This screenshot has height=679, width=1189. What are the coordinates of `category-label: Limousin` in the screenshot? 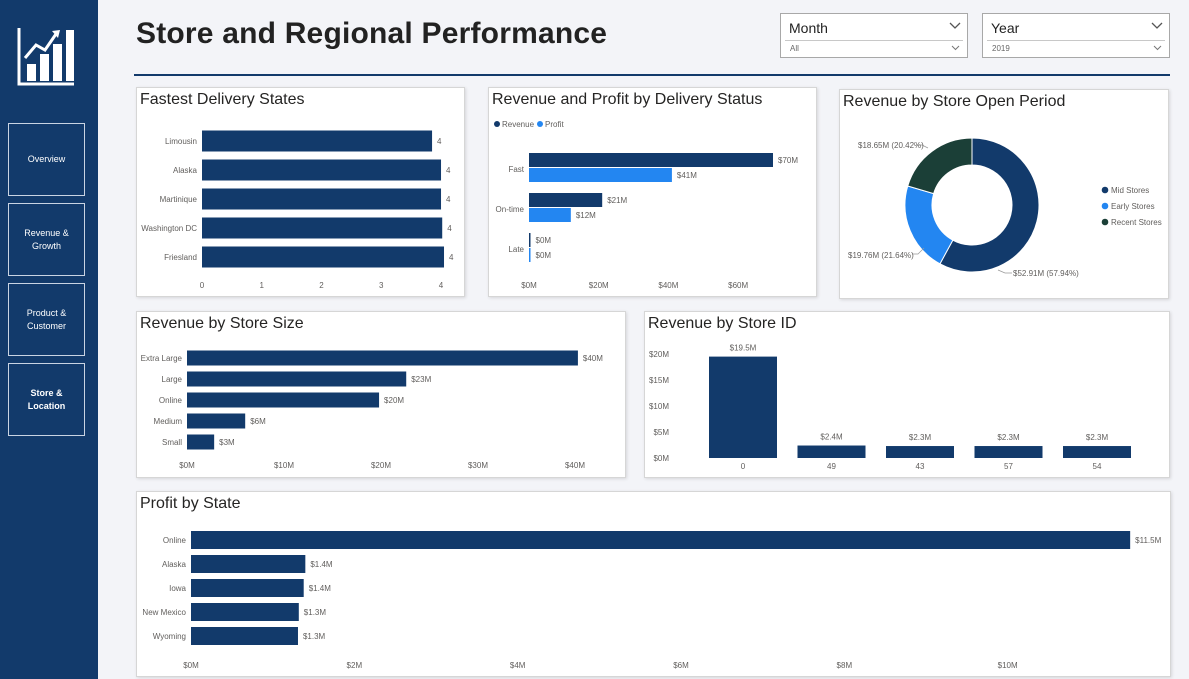 It's located at (181, 141).